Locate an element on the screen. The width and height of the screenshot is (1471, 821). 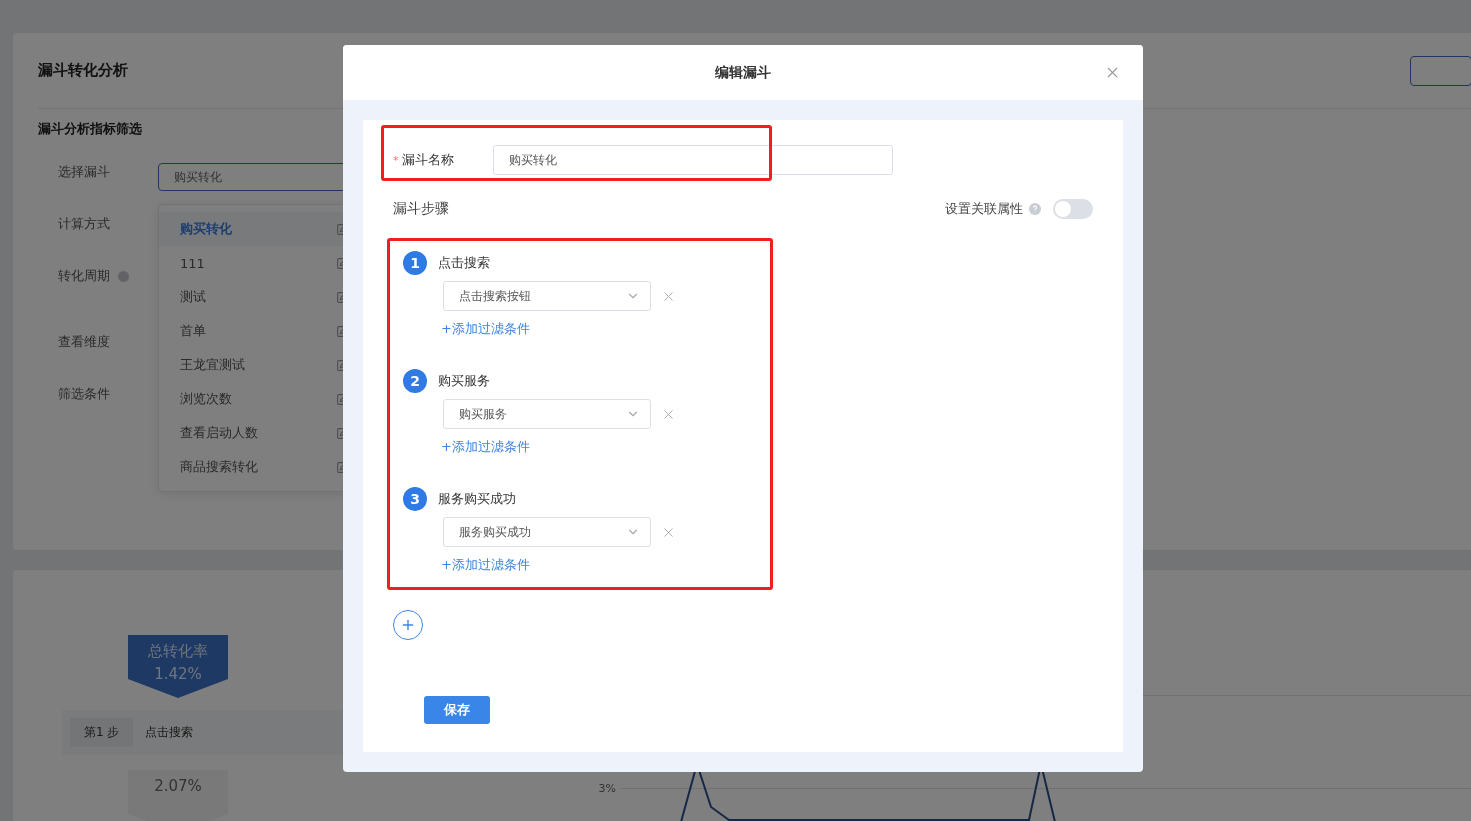
add-step-button is located at coordinates (408, 625).